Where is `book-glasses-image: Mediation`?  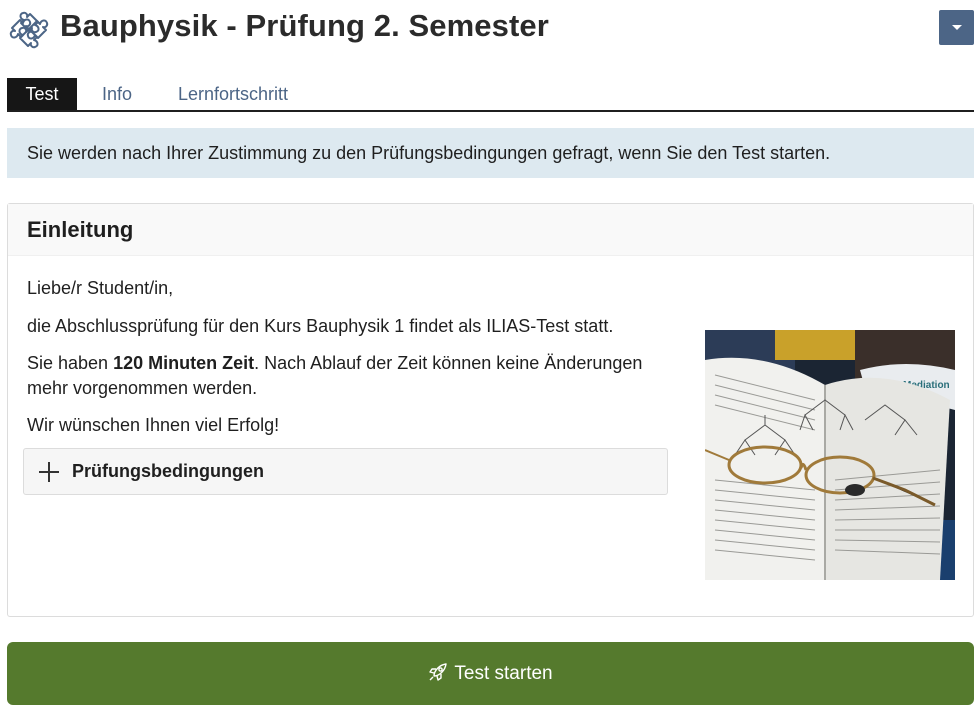
book-glasses-image: Mediation is located at coordinates (830, 455).